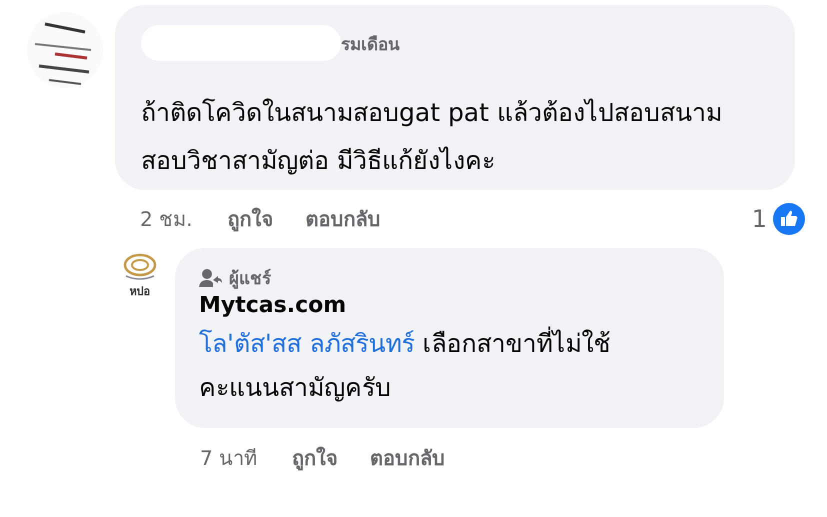 Image resolution: width=827 pixels, height=517 pixels. I want to click on reply-time: 7 นาที, so click(229, 458).